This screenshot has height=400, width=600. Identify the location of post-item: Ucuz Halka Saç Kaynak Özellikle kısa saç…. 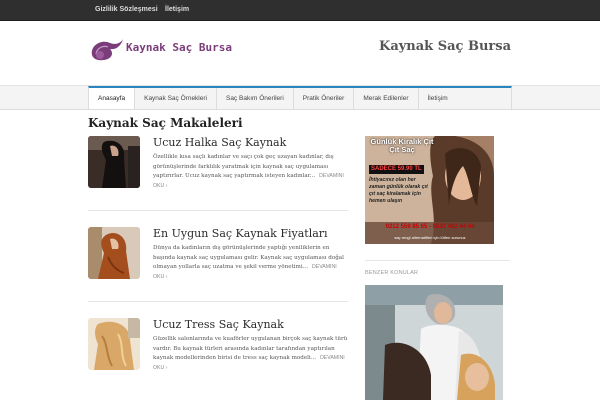
(218, 166).